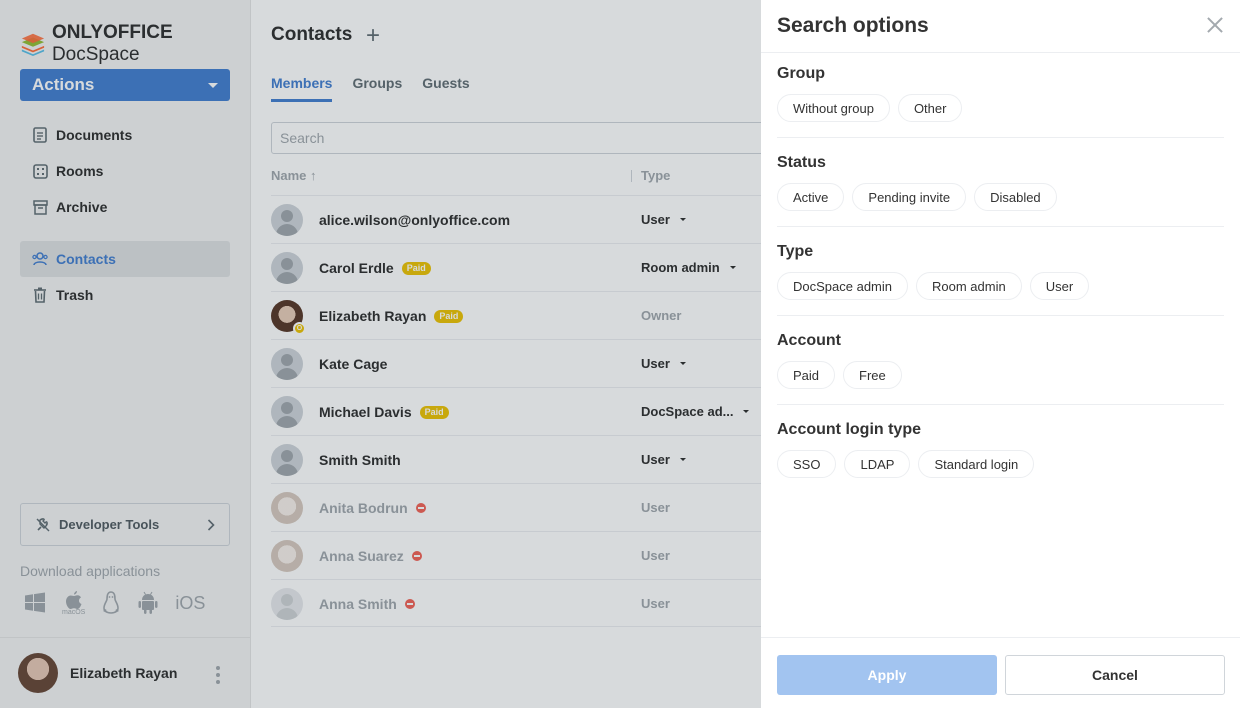  Describe the element at coordinates (795, 251) in the screenshot. I see `section-title: Type` at that location.